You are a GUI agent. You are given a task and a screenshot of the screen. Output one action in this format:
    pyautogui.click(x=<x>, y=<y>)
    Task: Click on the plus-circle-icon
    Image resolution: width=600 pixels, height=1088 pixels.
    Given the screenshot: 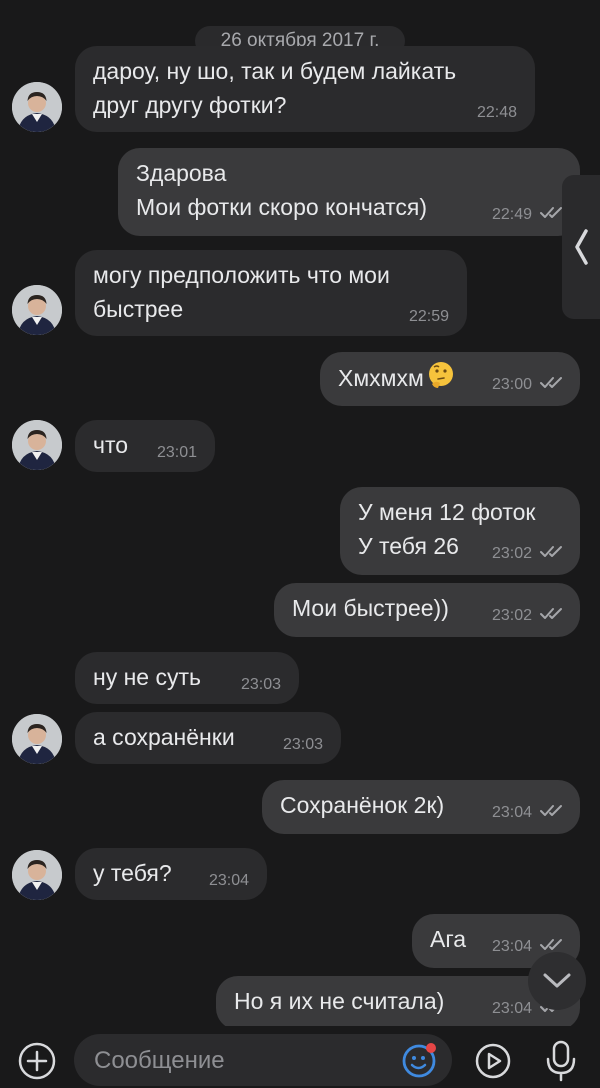 What is the action you would take?
    pyautogui.click(x=37, y=1061)
    